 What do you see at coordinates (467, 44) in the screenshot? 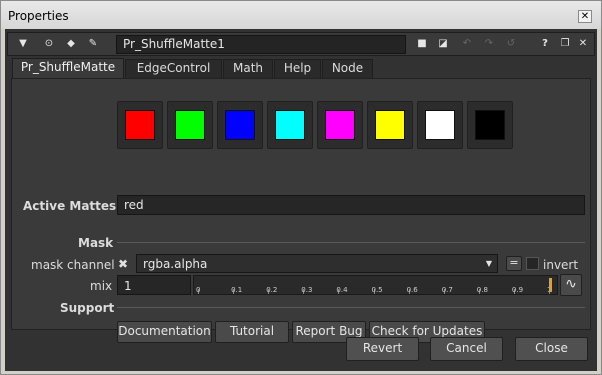
I see `undo-icon: ↶` at bounding box center [467, 44].